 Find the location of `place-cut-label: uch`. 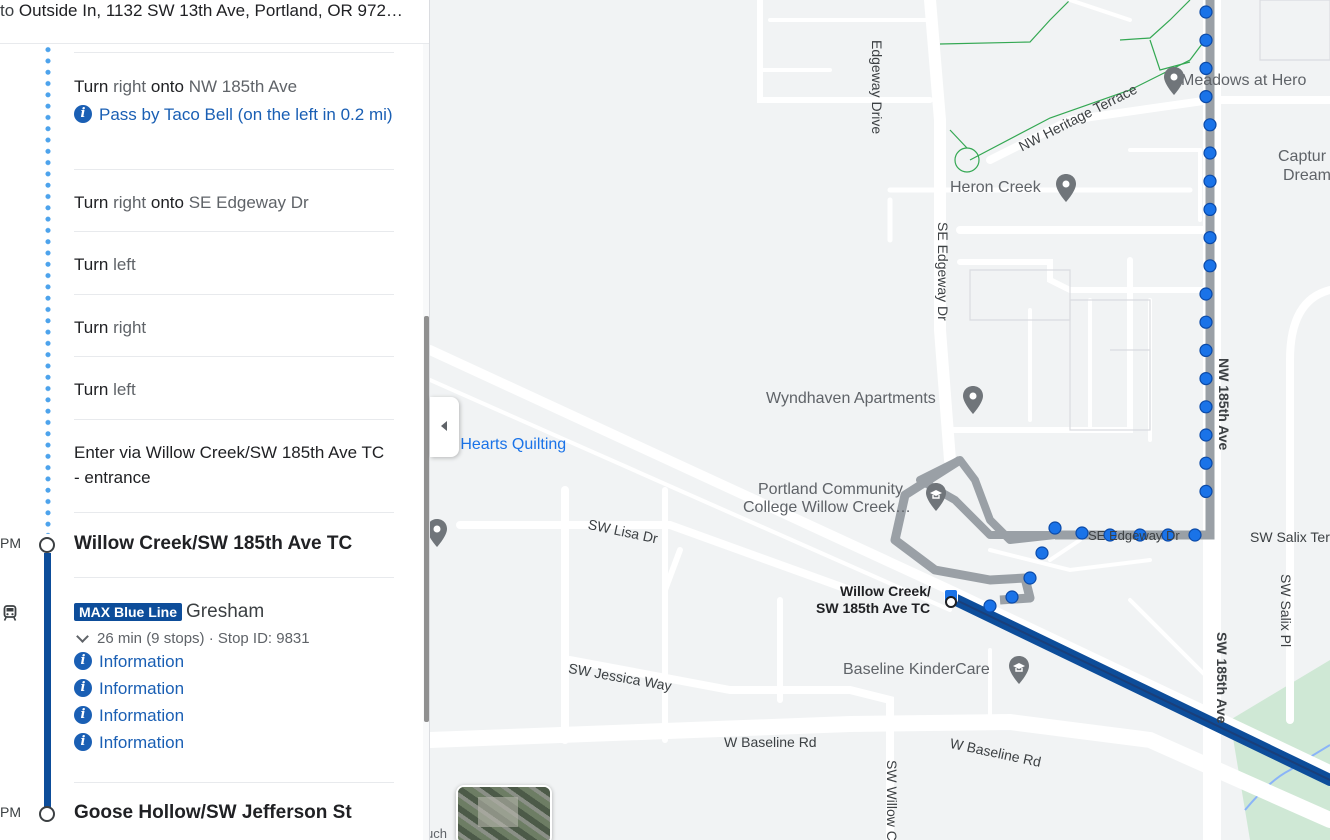

place-cut-label: uch is located at coordinates (438, 833).